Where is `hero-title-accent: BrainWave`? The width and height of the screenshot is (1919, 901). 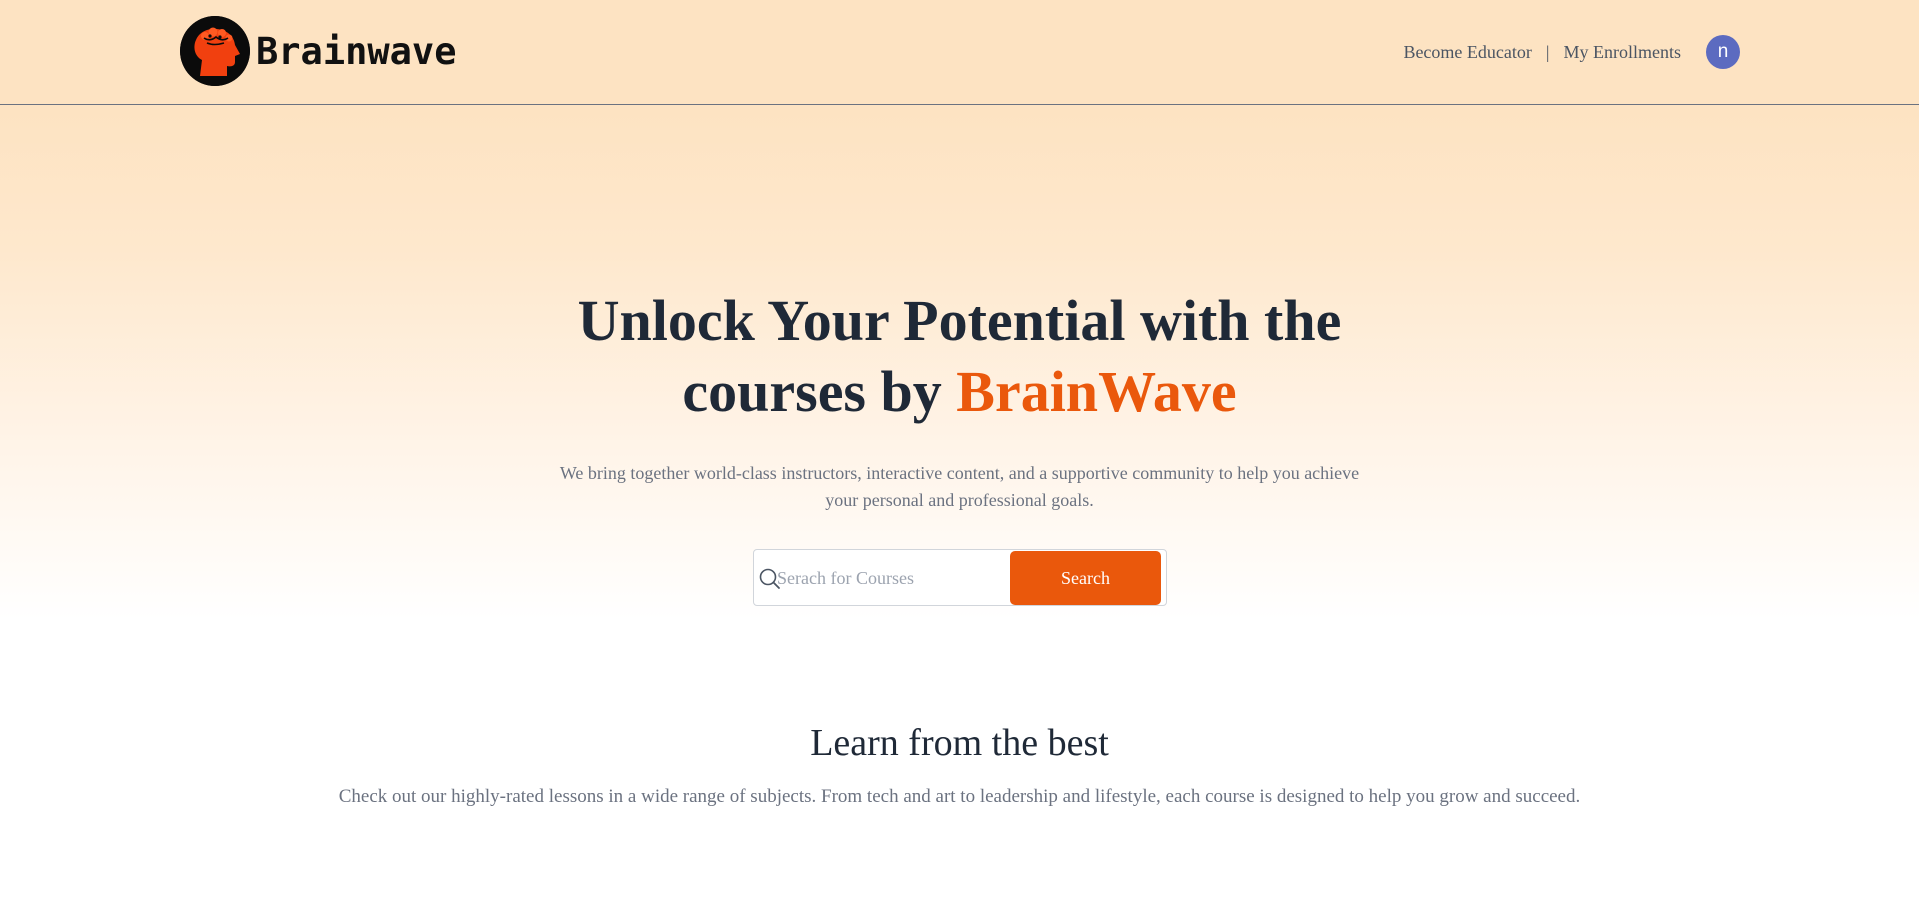 hero-title-accent: BrainWave is located at coordinates (1096, 391).